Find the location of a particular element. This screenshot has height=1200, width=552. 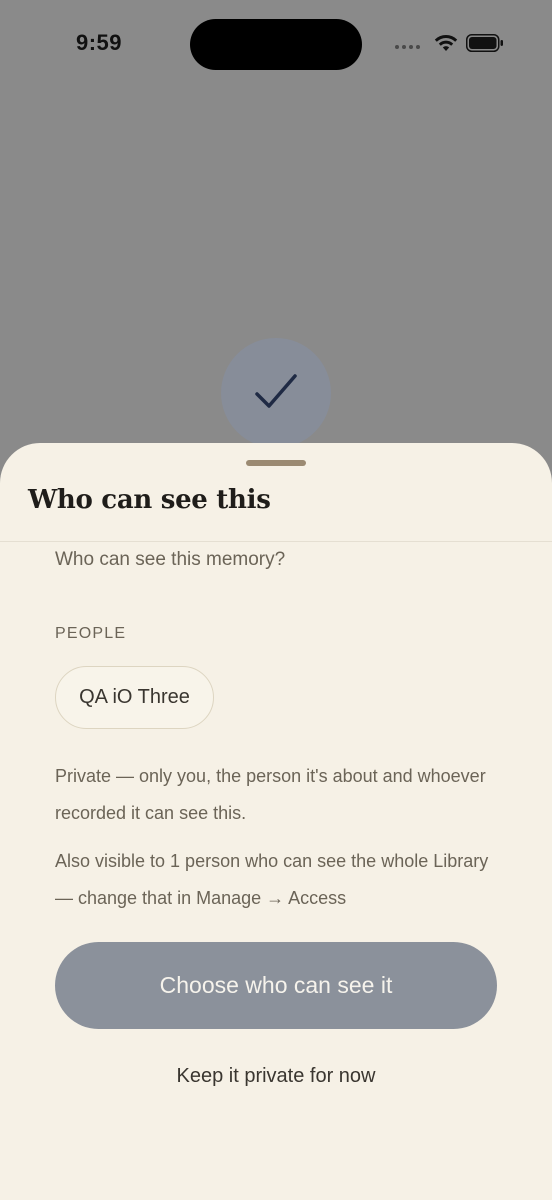

success-badge is located at coordinates (276, 393).